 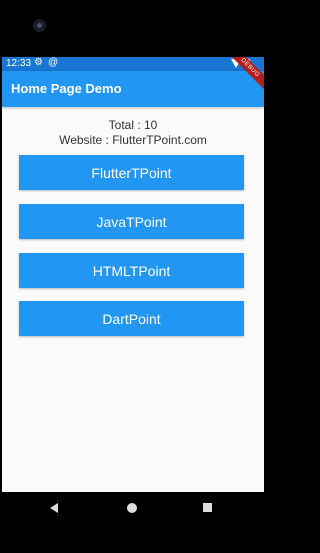 What do you see at coordinates (19, 63) in the screenshot?
I see `status-time: 12:33` at bounding box center [19, 63].